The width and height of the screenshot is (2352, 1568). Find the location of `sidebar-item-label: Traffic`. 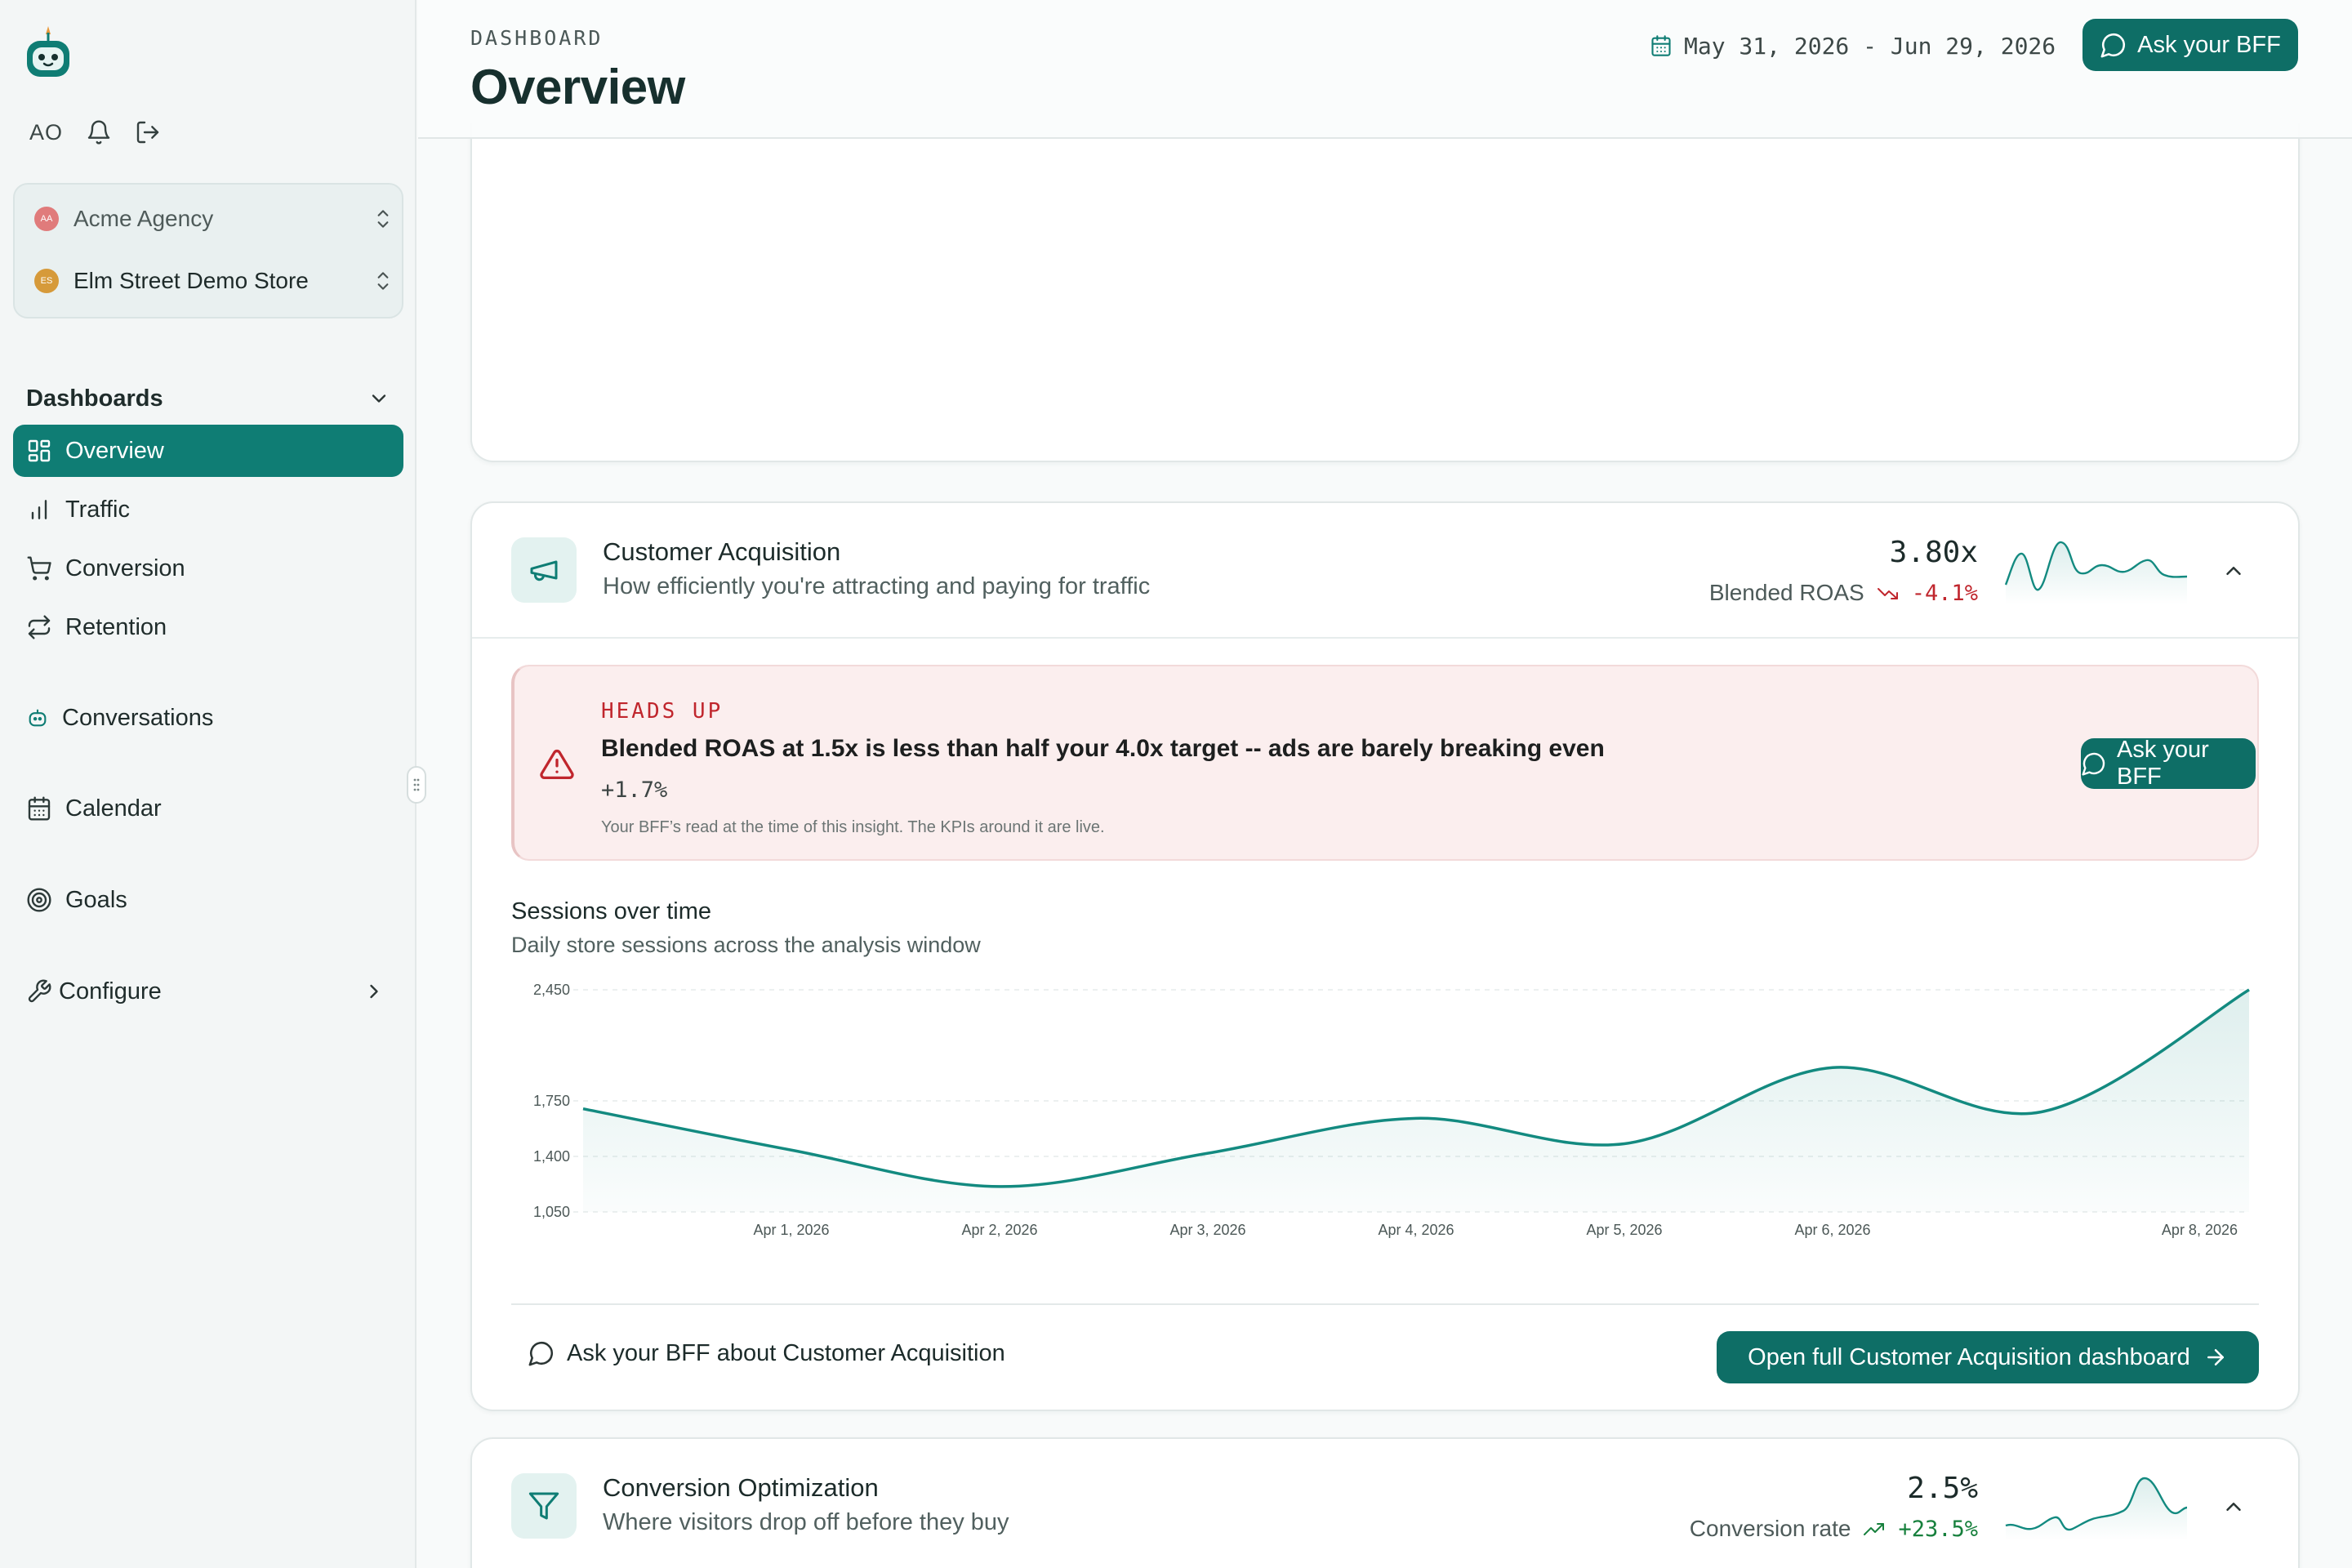

sidebar-item-label: Traffic is located at coordinates (97, 509).